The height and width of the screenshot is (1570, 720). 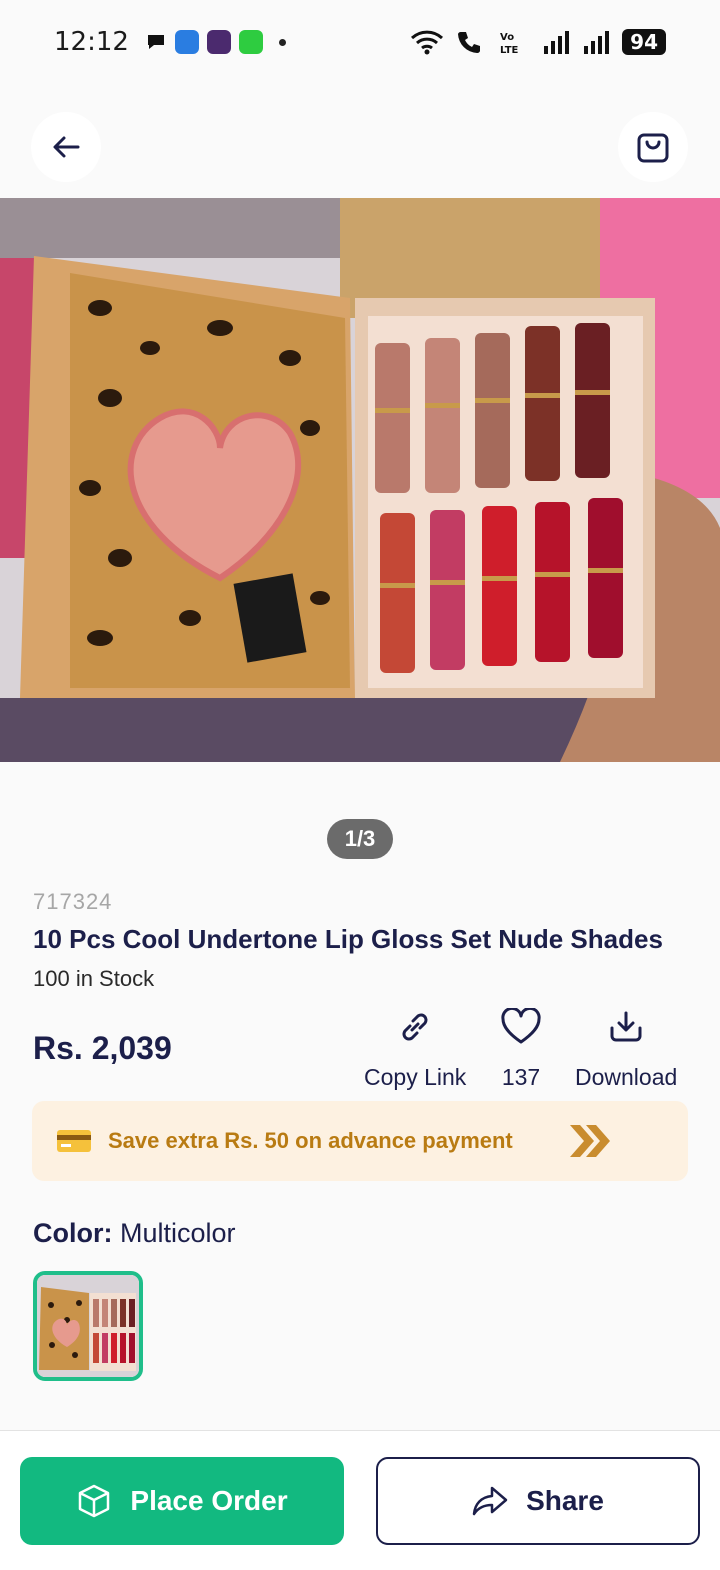 What do you see at coordinates (415, 1077) in the screenshot?
I see `copy-link-label: Copy Link` at bounding box center [415, 1077].